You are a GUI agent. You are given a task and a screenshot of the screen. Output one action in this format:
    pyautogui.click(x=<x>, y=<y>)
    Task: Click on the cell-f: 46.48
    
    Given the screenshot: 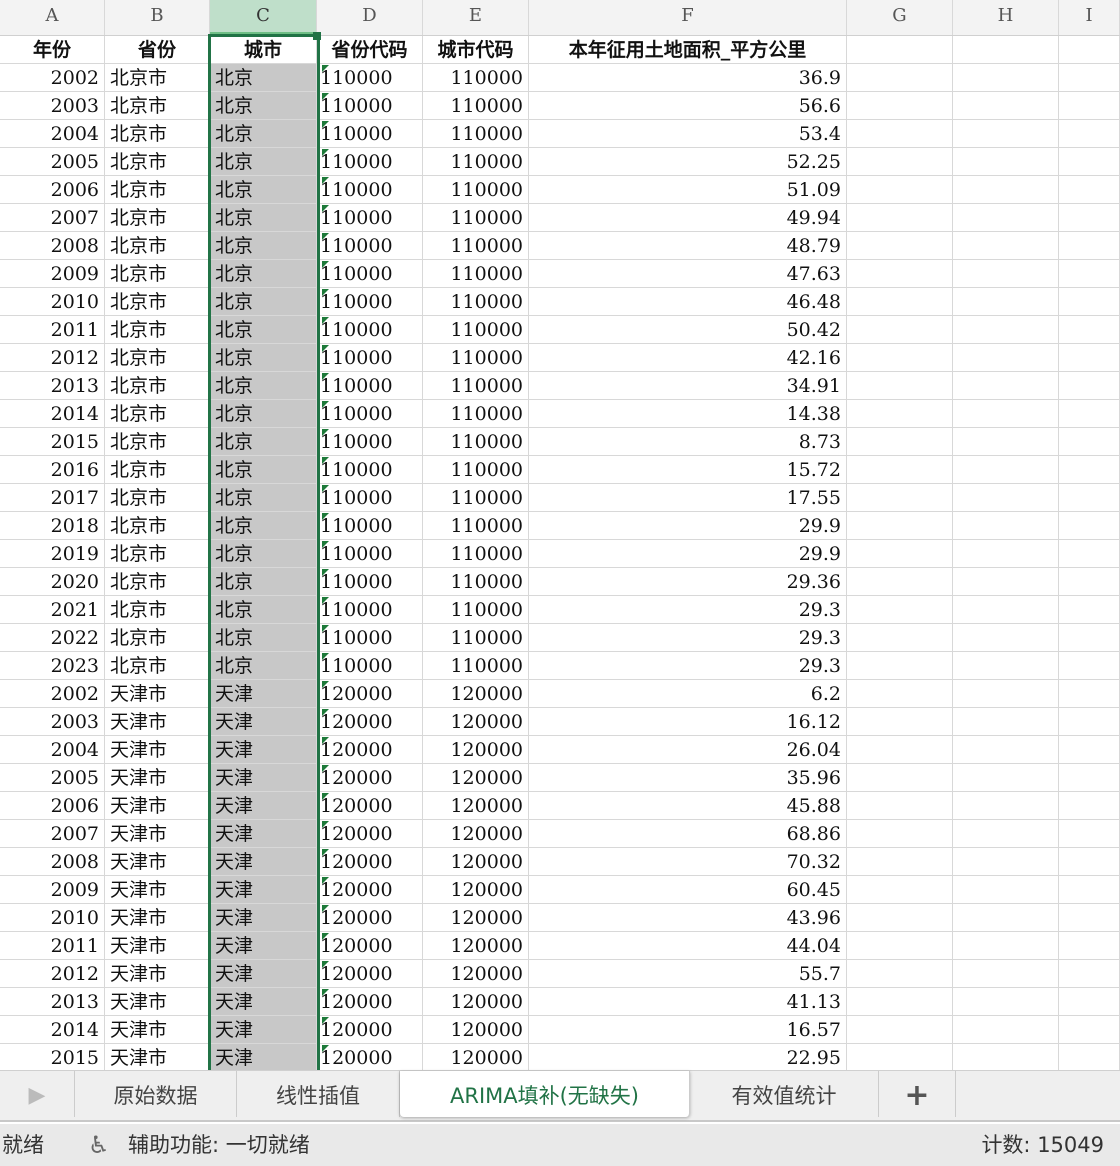 What is the action you would take?
    pyautogui.click(x=688, y=302)
    